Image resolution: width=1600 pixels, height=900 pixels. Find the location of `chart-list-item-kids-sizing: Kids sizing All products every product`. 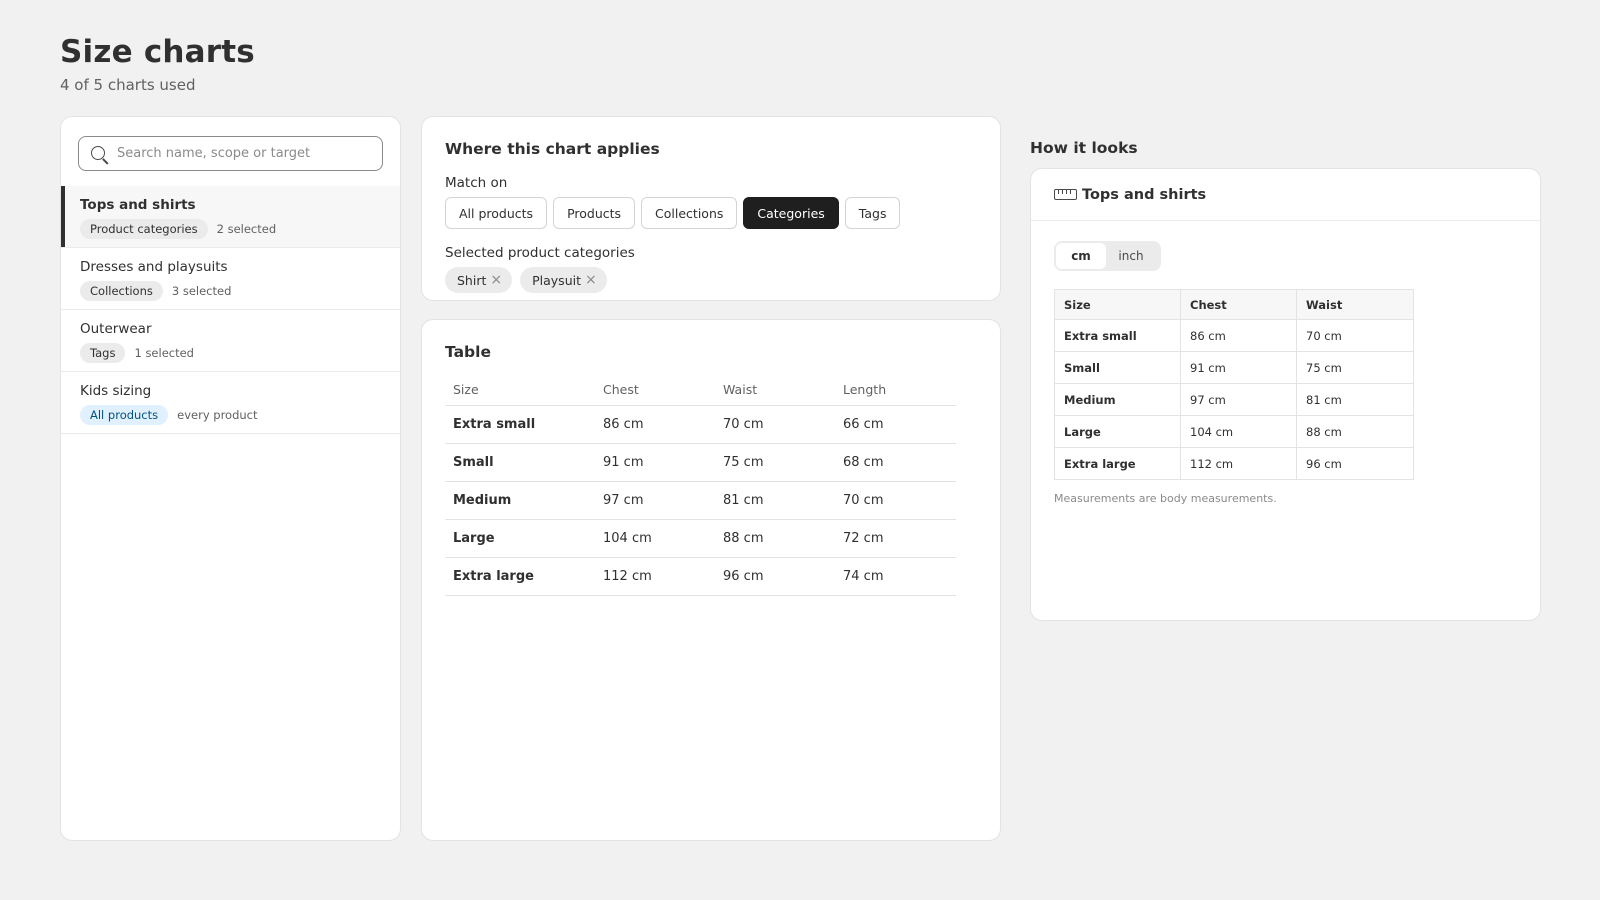

chart-list-item-kids-sizing: Kids sizing All products every product is located at coordinates (230, 403).